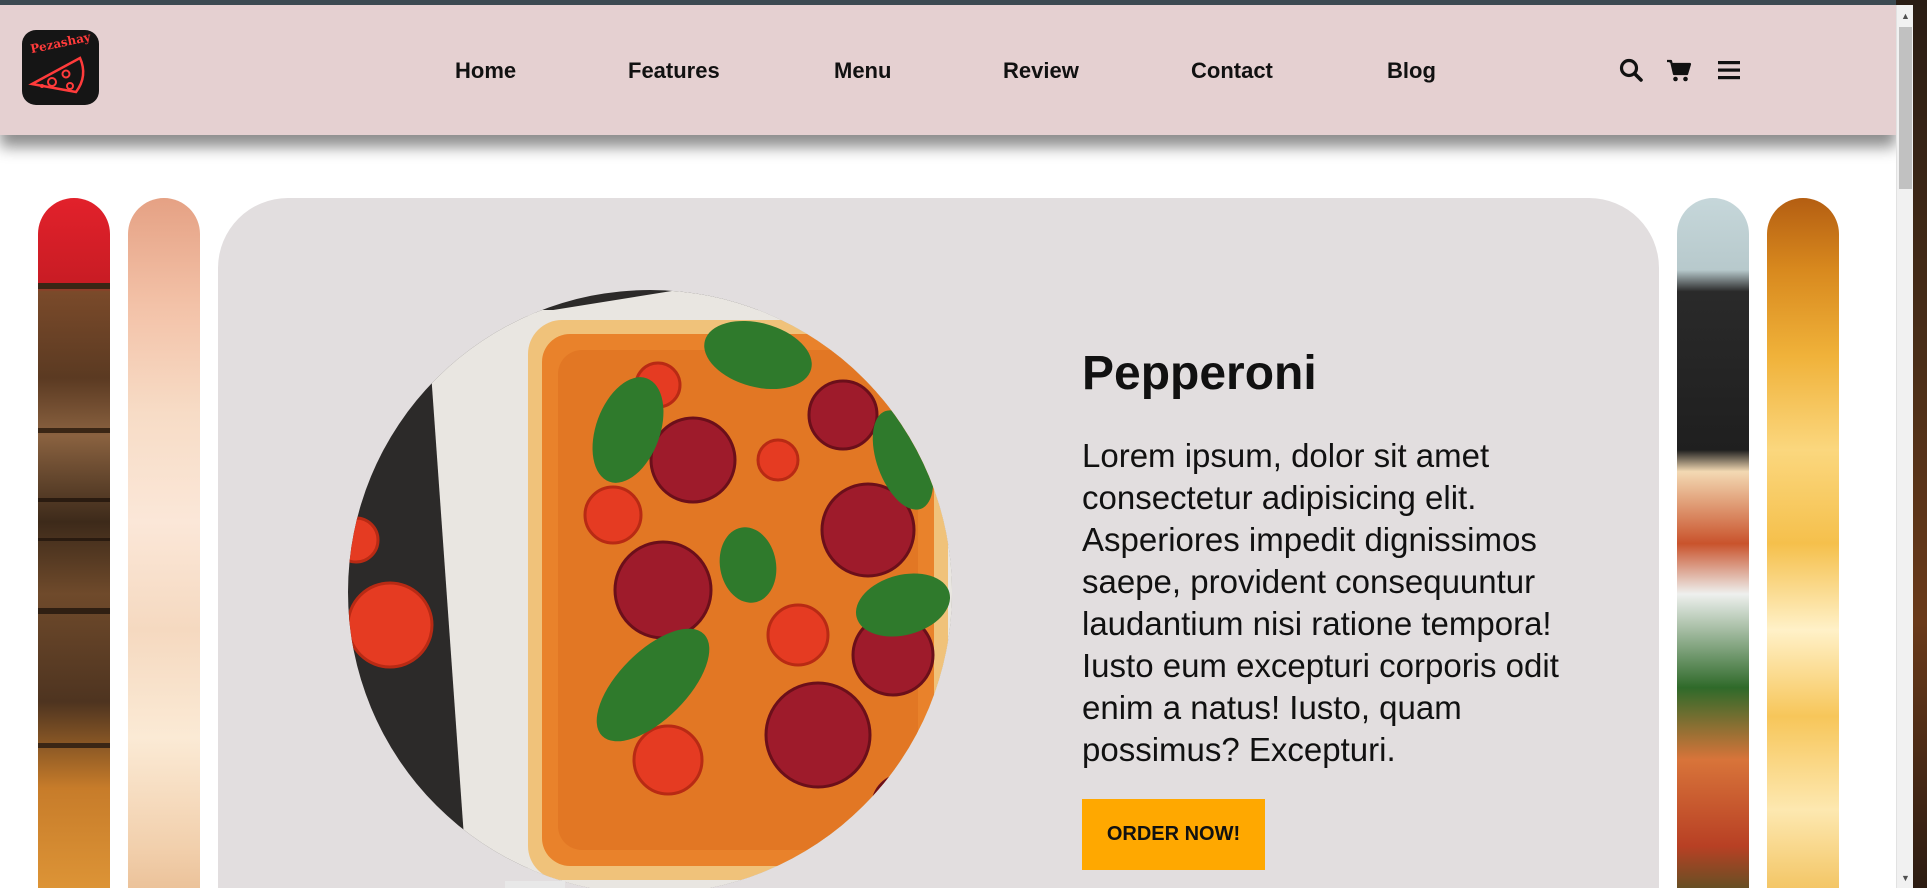 The image size is (1927, 888). Describe the element at coordinates (674, 71) in the screenshot. I see `nav-link-features: Features` at that location.